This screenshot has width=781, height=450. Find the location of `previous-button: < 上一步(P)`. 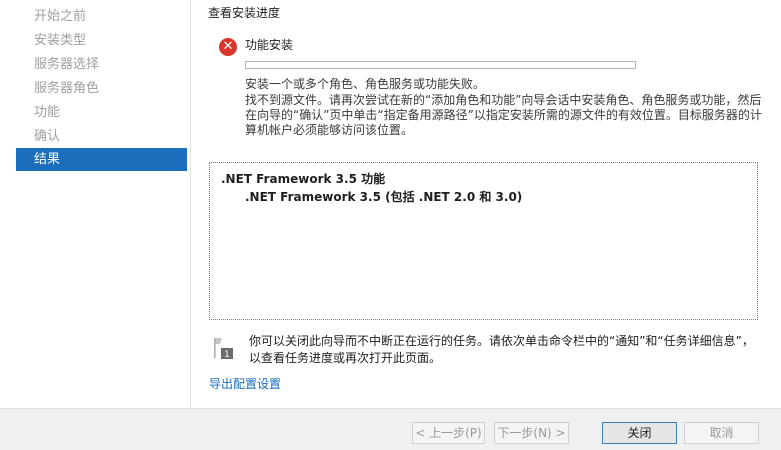

previous-button: < 上一步(P) is located at coordinates (448, 433).